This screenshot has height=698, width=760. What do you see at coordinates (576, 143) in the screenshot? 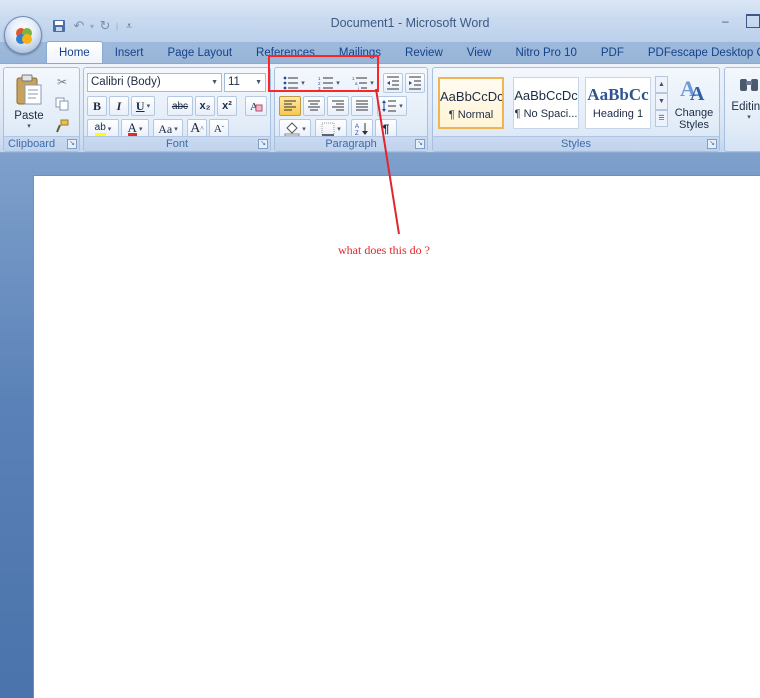
I see `styles-group-label: Styles` at bounding box center [576, 143].